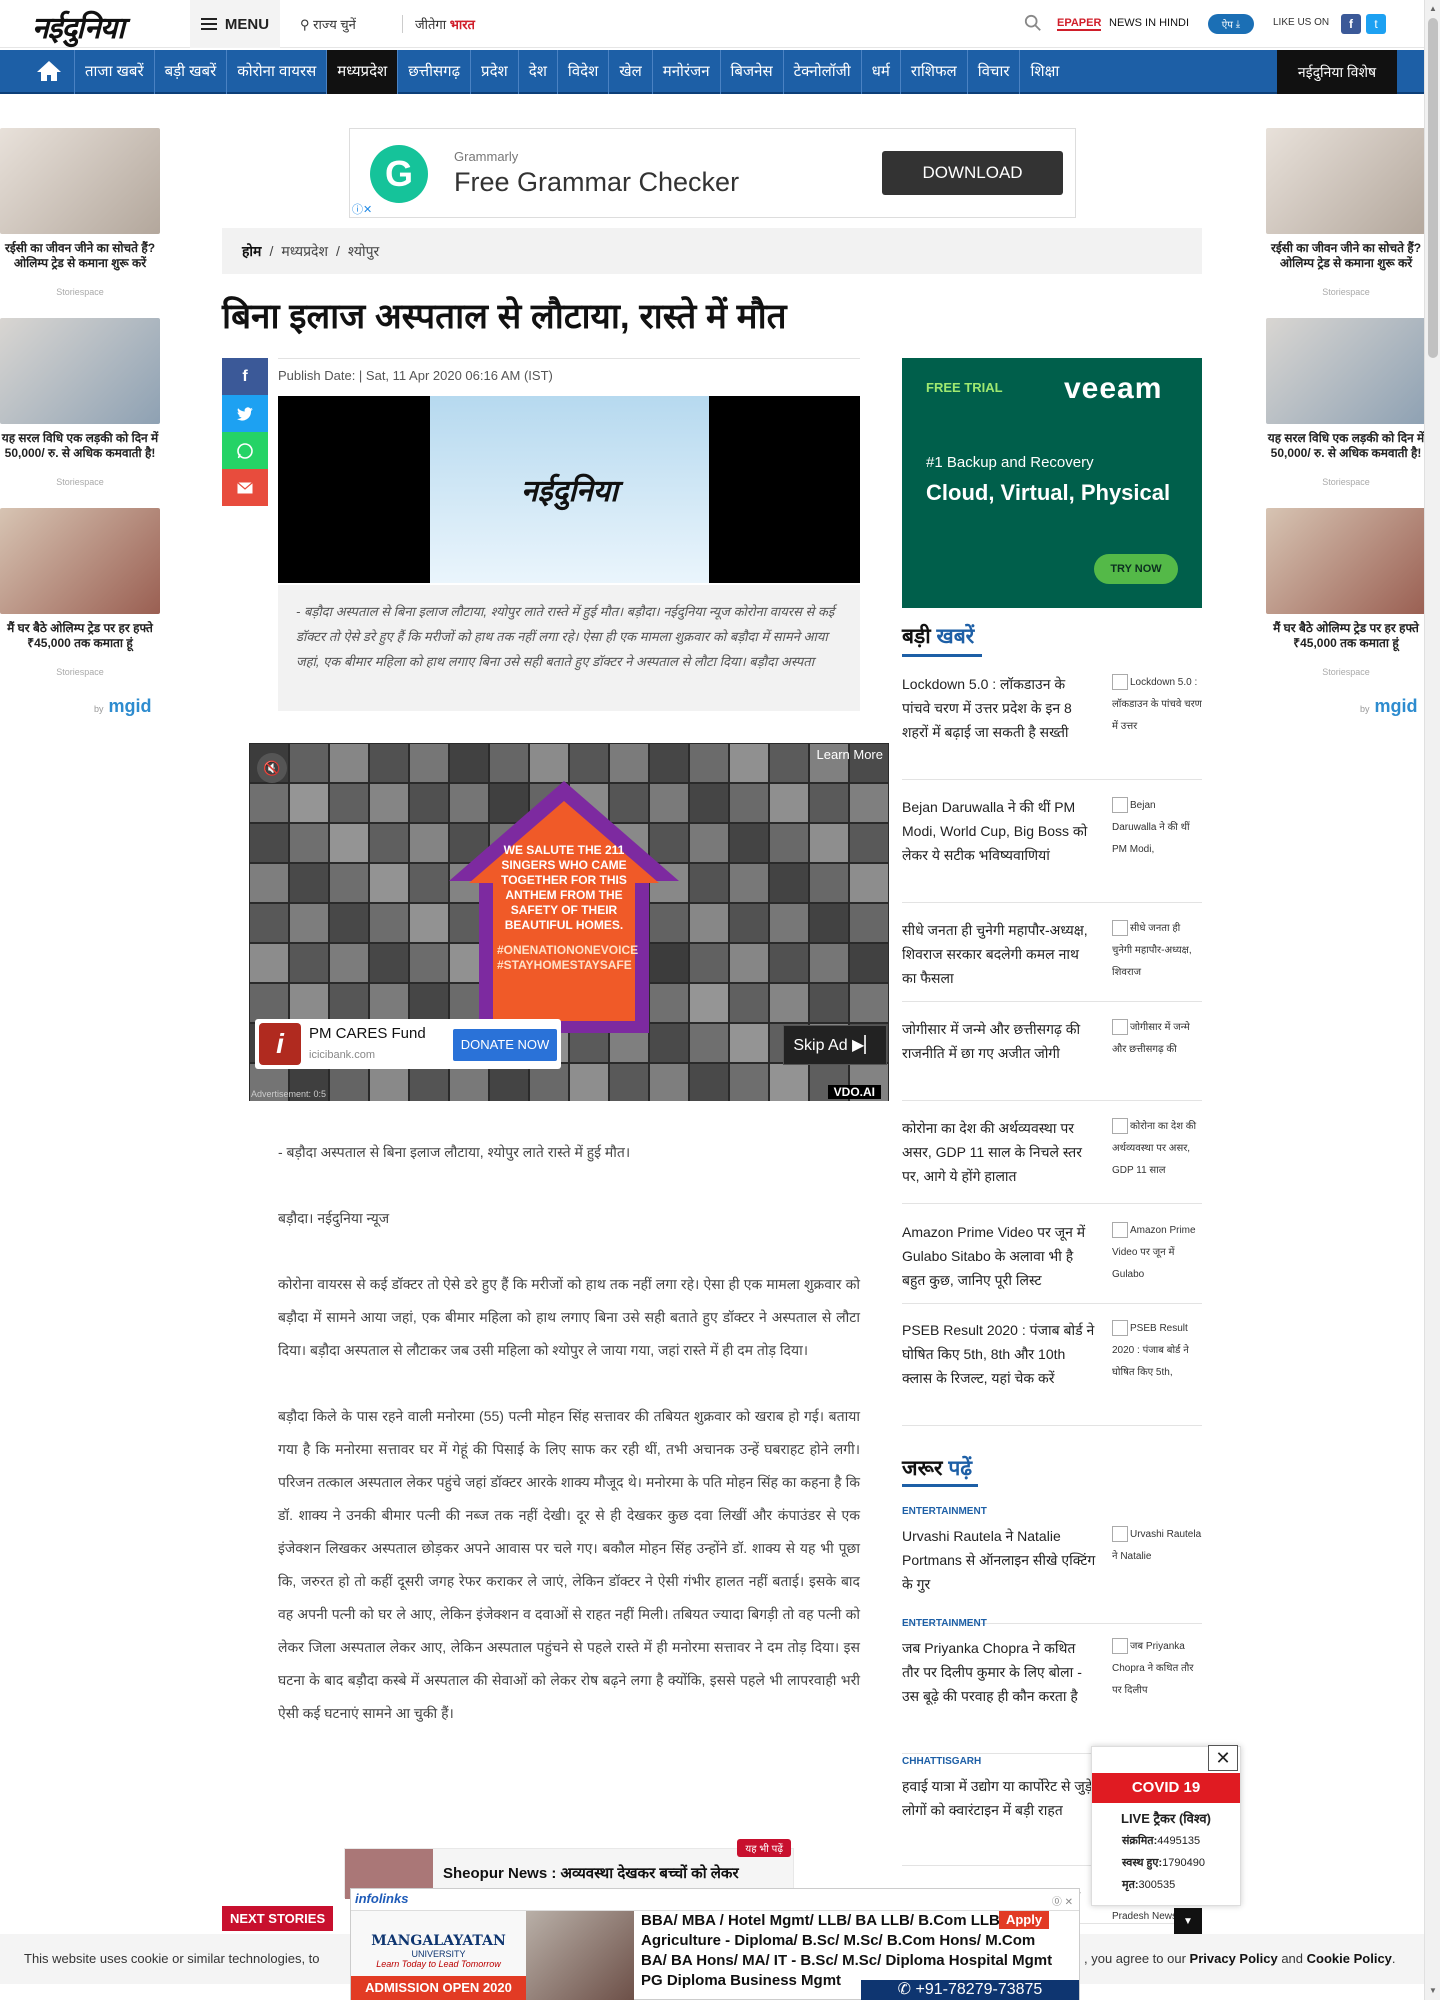 This screenshot has width=1440, height=2000. Describe the element at coordinates (933, 72) in the screenshot. I see `nav-item: राशिफल` at that location.